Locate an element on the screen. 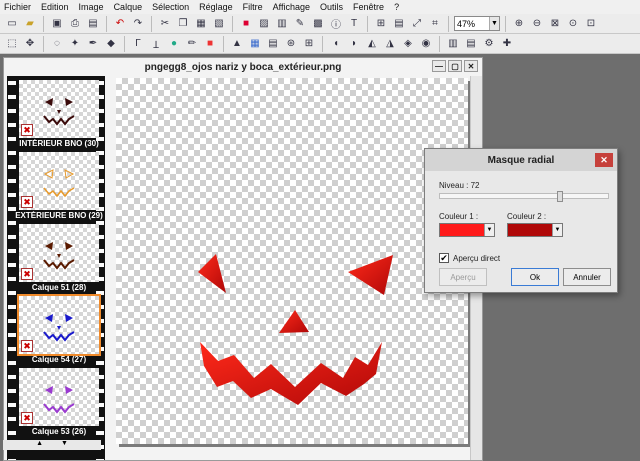 Image resolution: width=640 pixels, height=461 pixels. fill-icon: ◆ is located at coordinates (111, 44).